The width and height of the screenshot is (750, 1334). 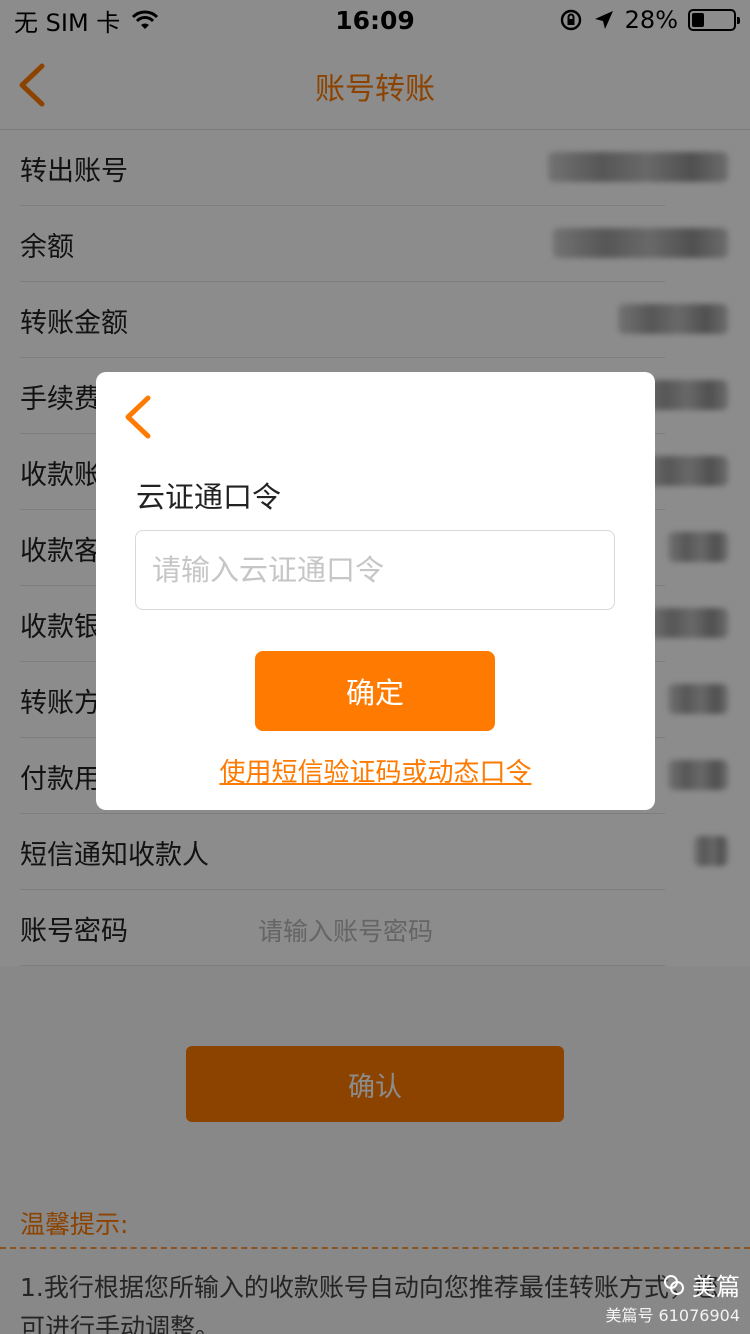 What do you see at coordinates (375, 691) in the screenshot?
I see `dialog-ok-button: 确定` at bounding box center [375, 691].